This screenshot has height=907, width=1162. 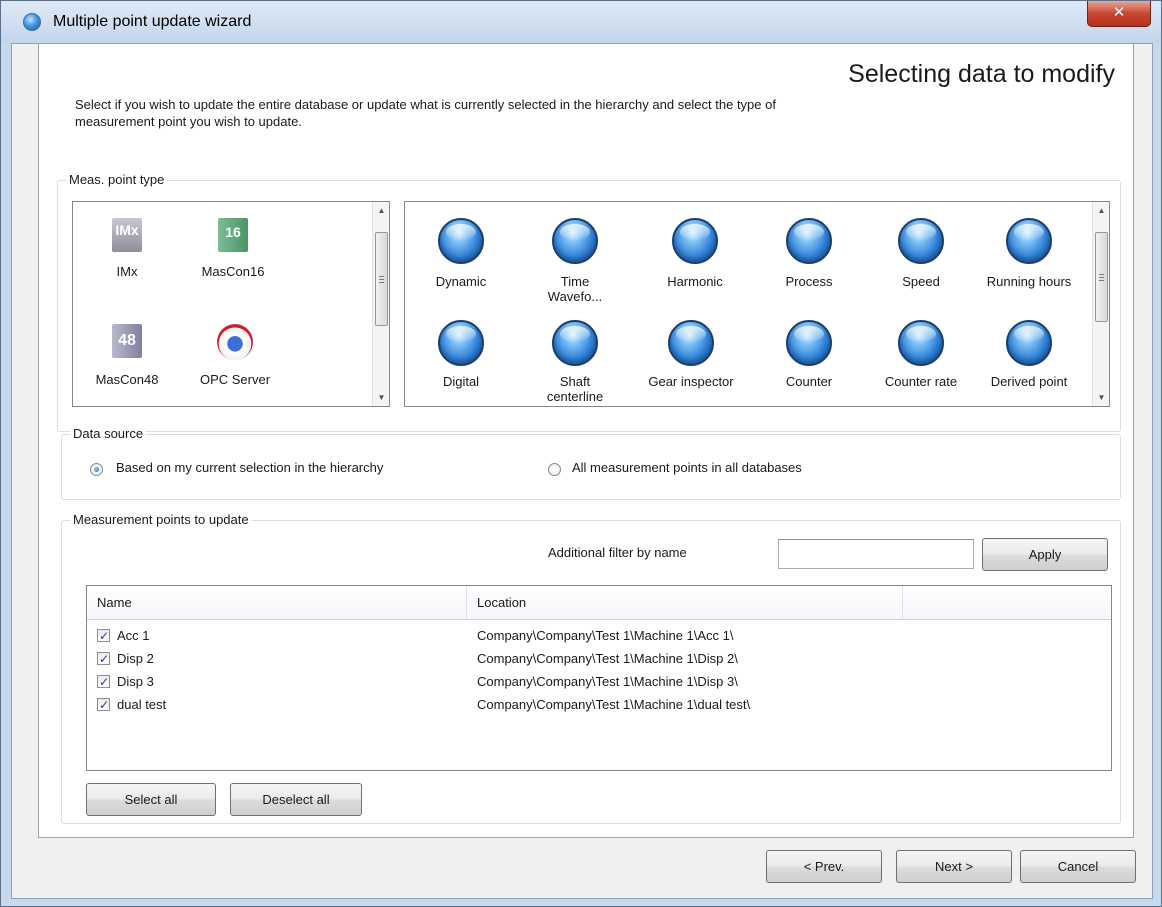 What do you see at coordinates (277, 603) in the screenshot?
I see `column-header-name: Name` at bounding box center [277, 603].